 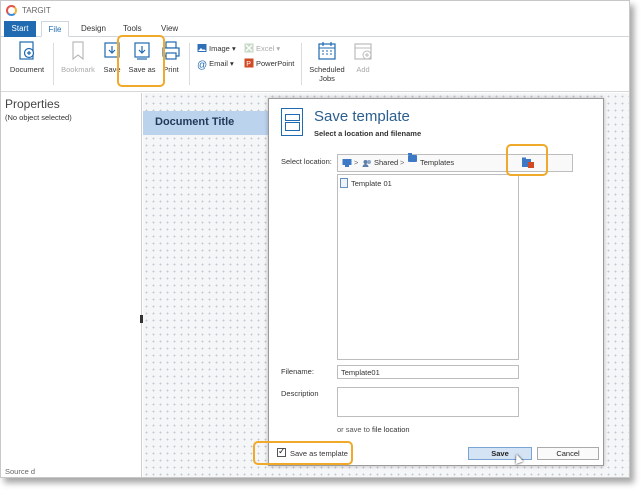 I want to click on cancel-button: Cancel, so click(x=568, y=453).